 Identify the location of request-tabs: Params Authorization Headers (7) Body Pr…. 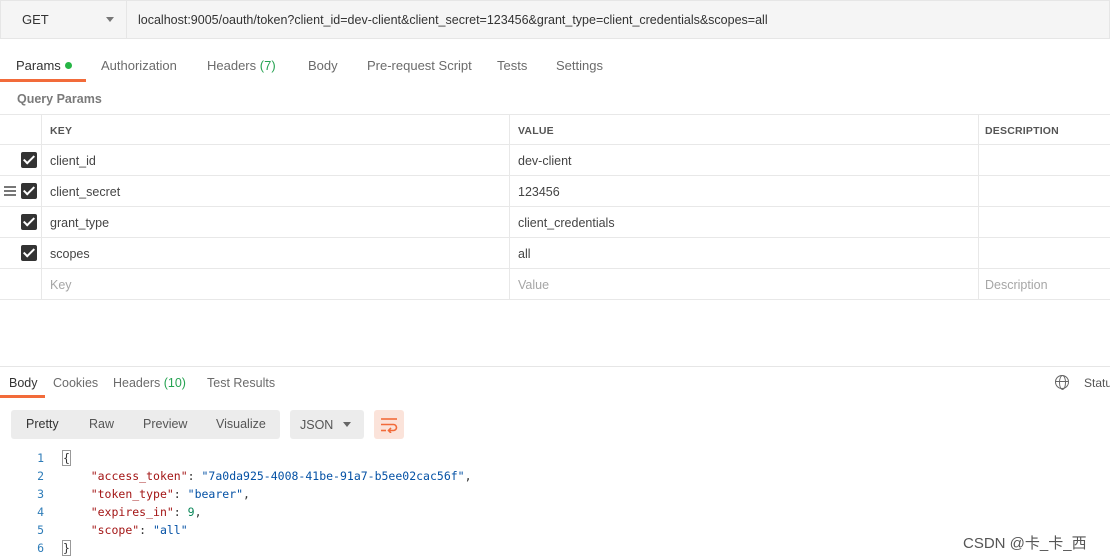
(555, 67).